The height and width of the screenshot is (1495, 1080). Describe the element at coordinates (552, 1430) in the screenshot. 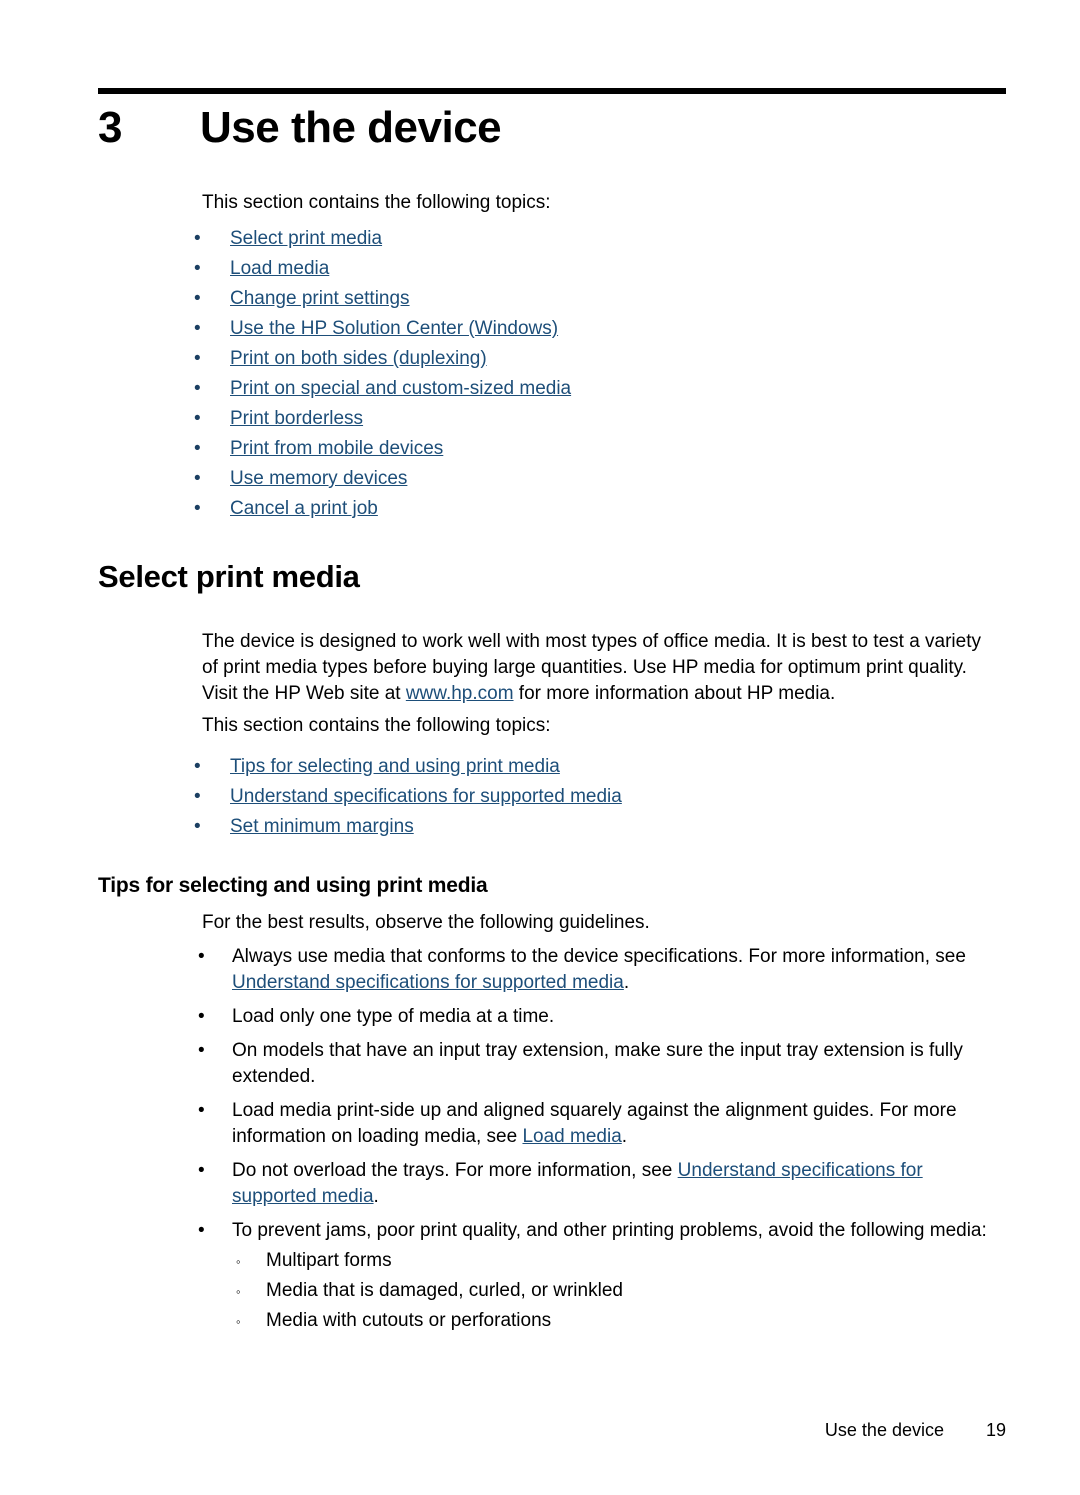

I see `page-footer: Use the device 19` at that location.